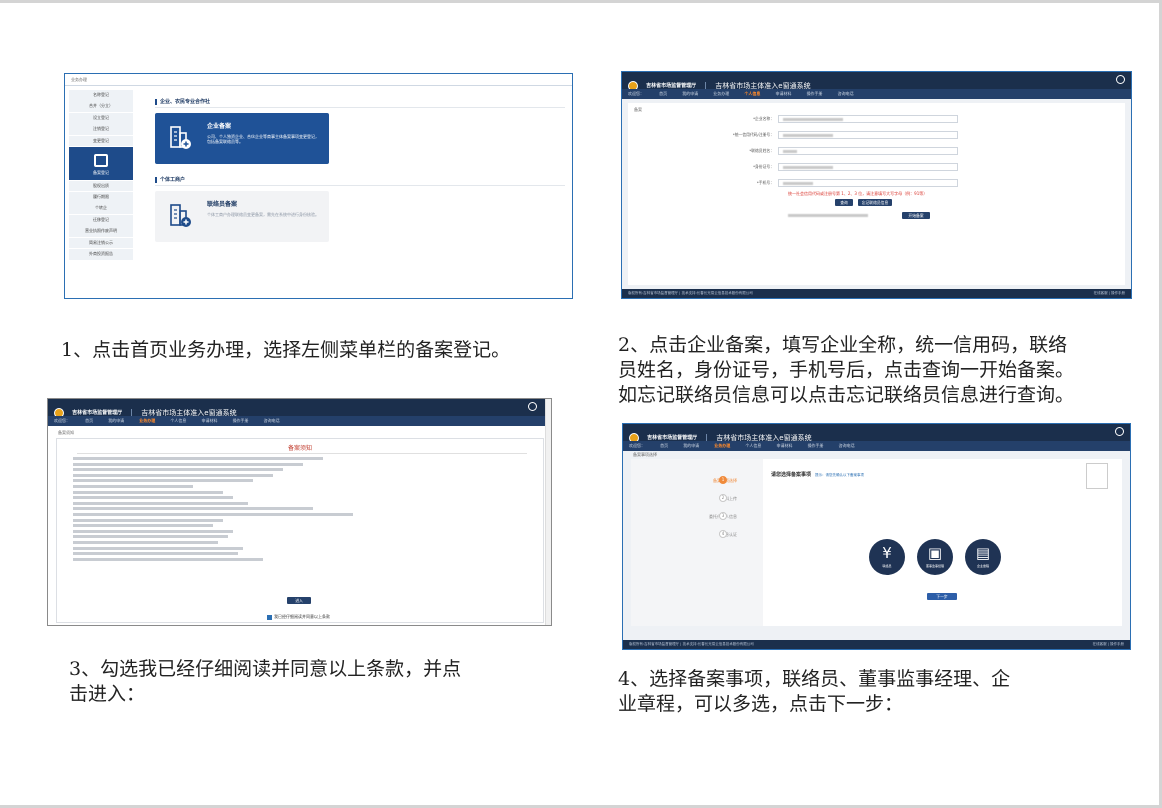 This screenshot has height=808, width=1162. Describe the element at coordinates (1097, 476) in the screenshot. I see `document-thumbnail` at that location.